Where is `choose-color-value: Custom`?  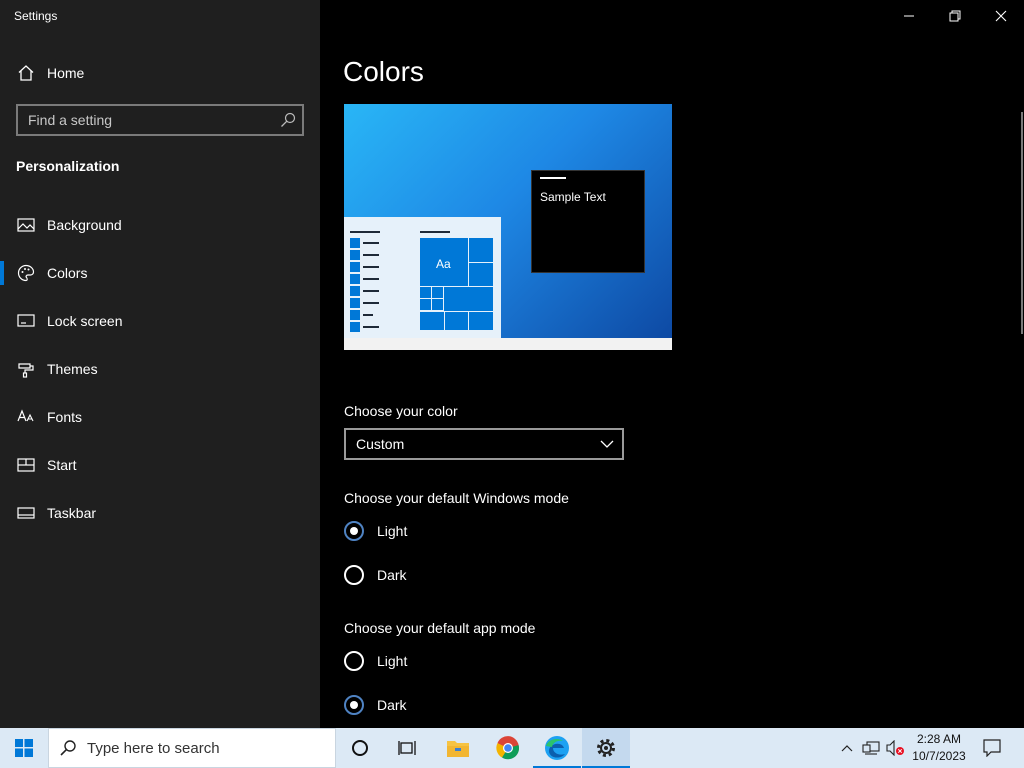
choose-color-value: Custom is located at coordinates (380, 444).